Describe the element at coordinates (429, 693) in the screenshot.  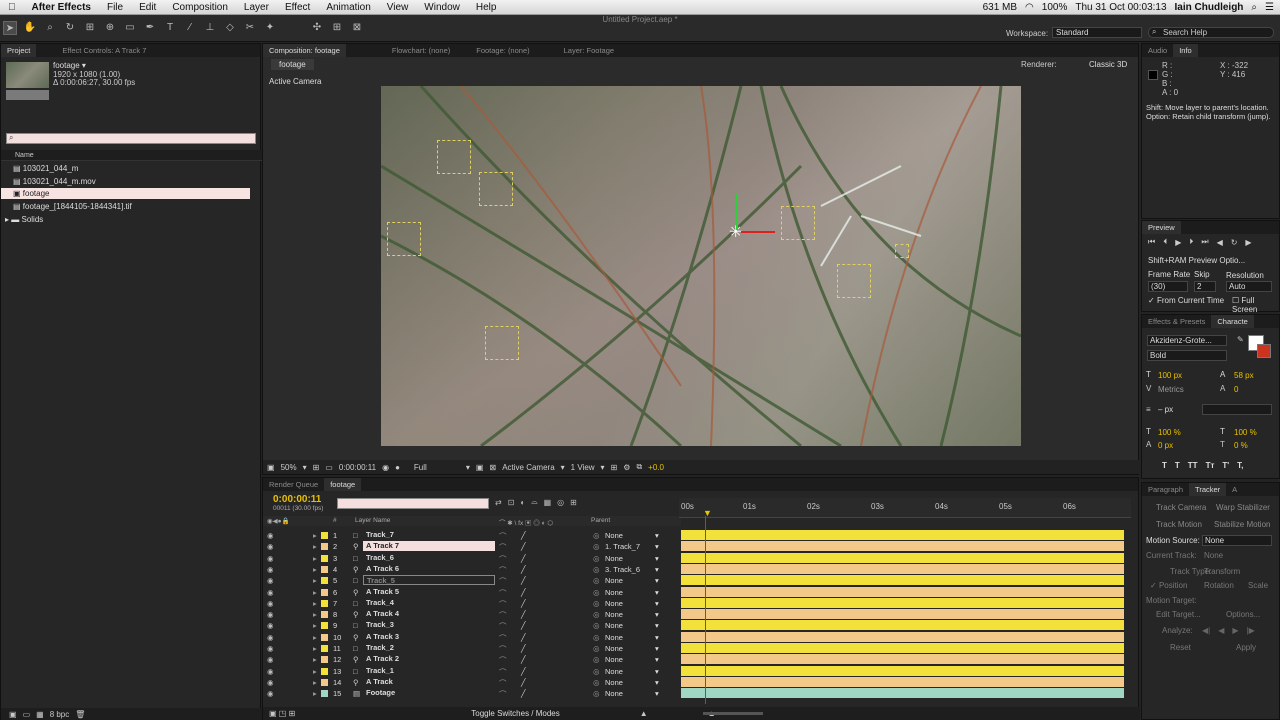
I see `layer-name: Footage` at that location.